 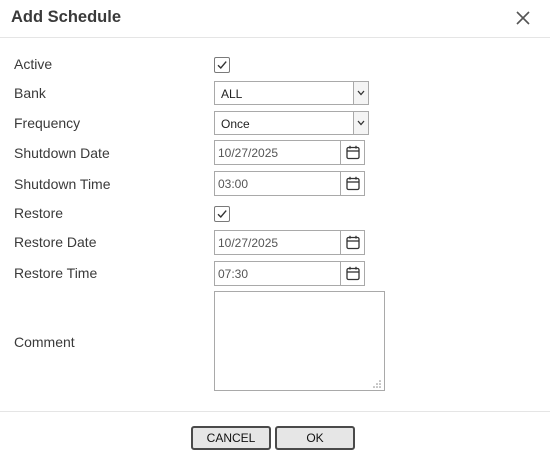 What do you see at coordinates (56, 273) in the screenshot?
I see `restore-time-label: Restore Time` at bounding box center [56, 273].